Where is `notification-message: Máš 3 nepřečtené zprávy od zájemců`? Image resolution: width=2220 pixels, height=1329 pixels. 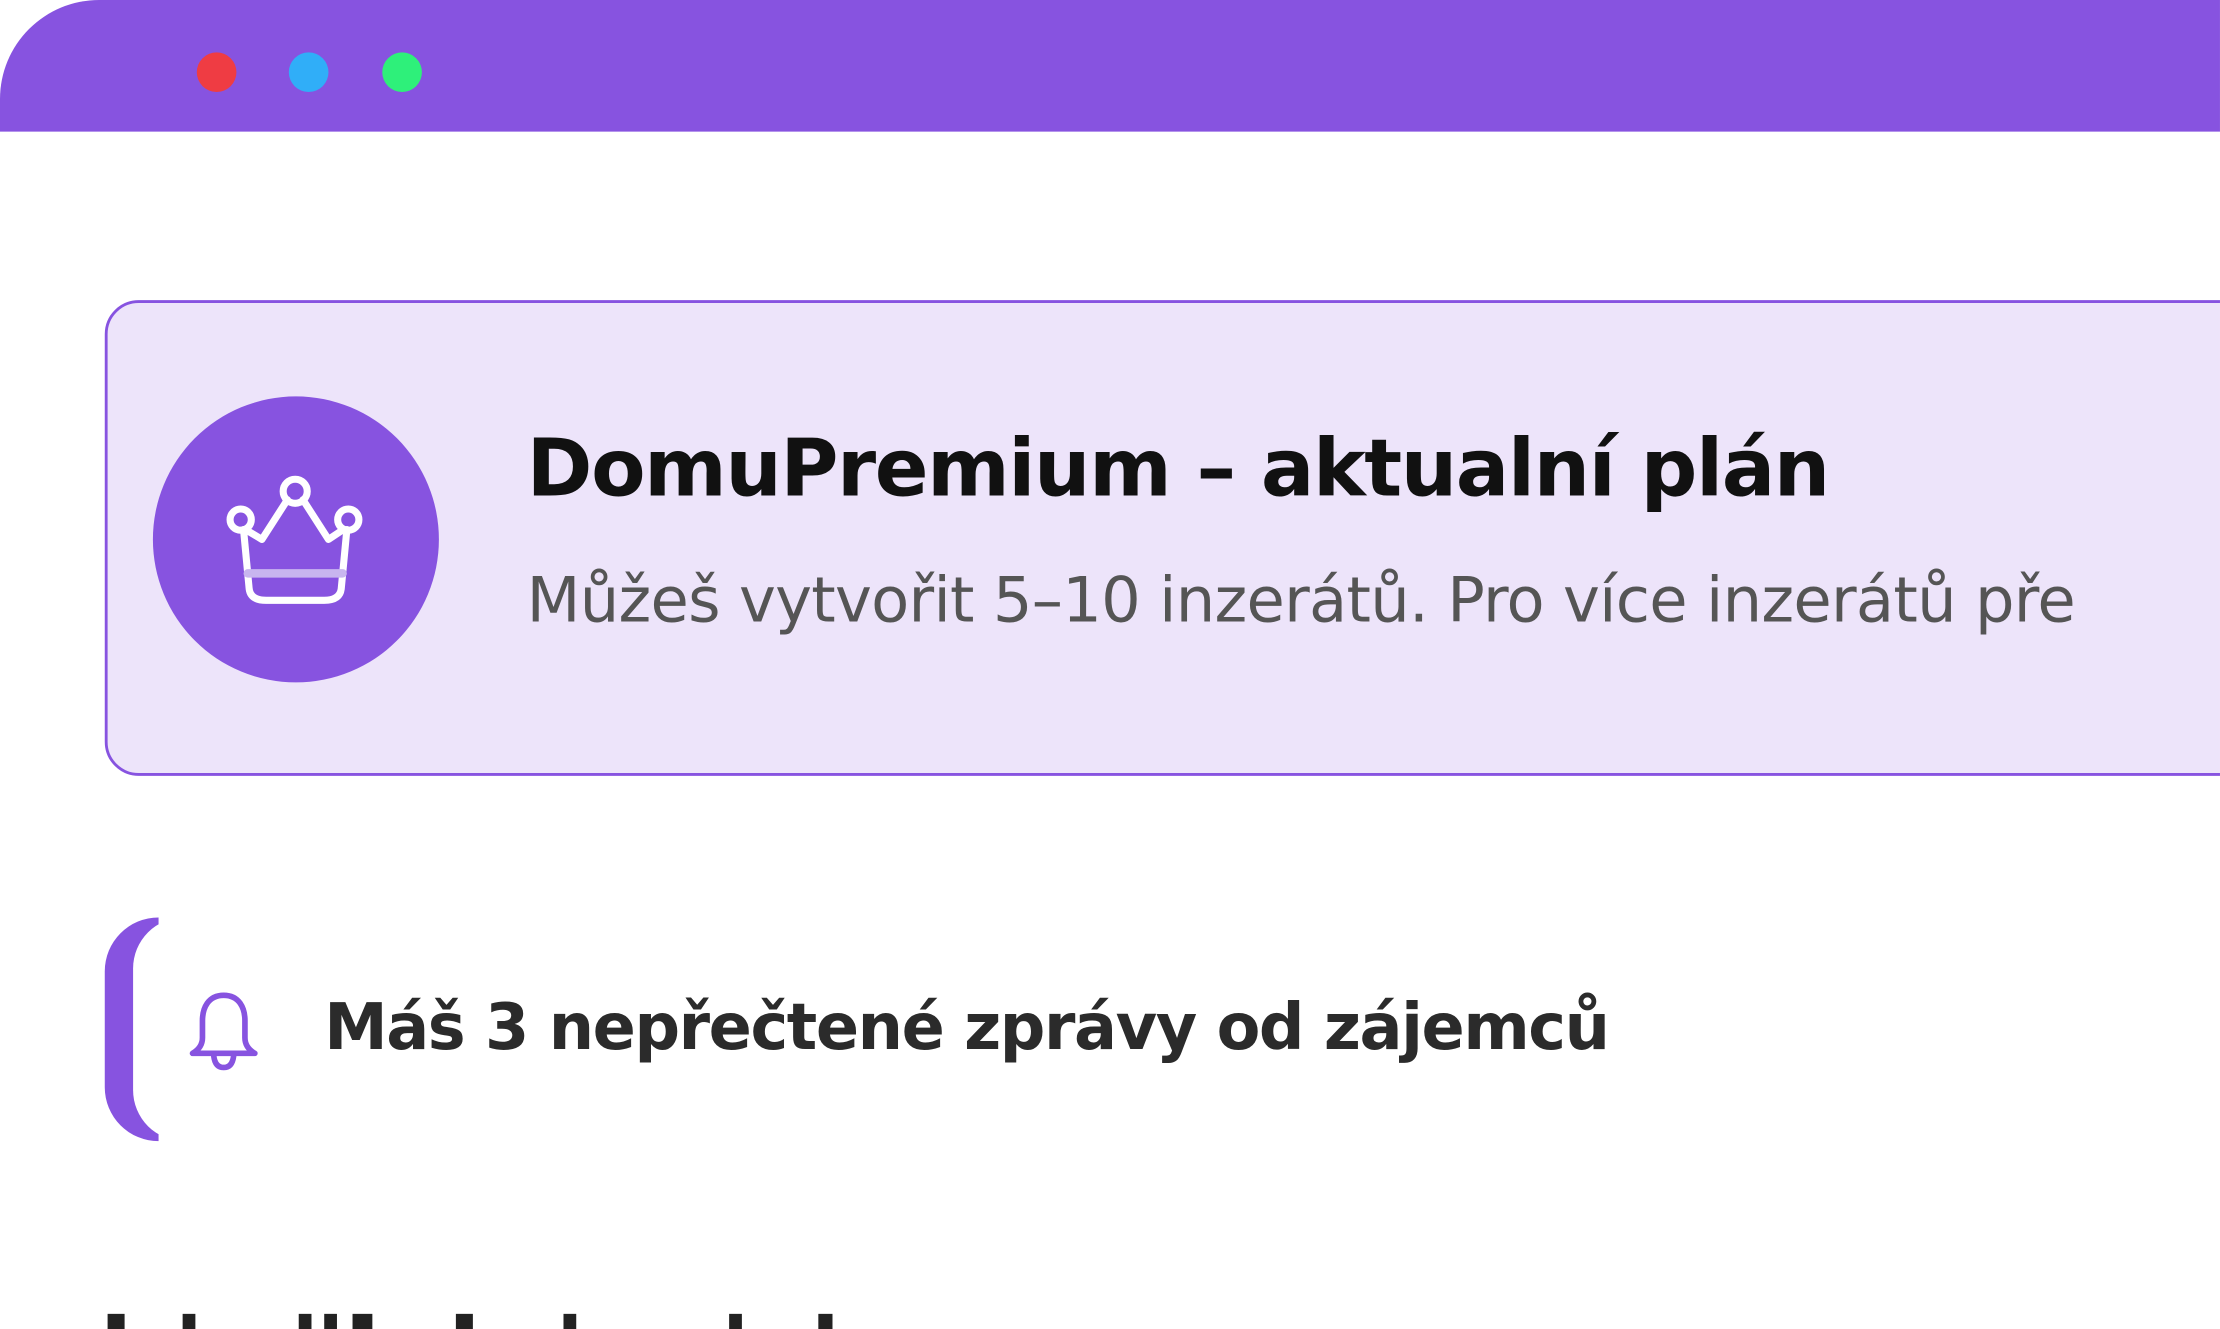 notification-message: Máš 3 nepřečtené zprávy od zájemců is located at coordinates (967, 1027).